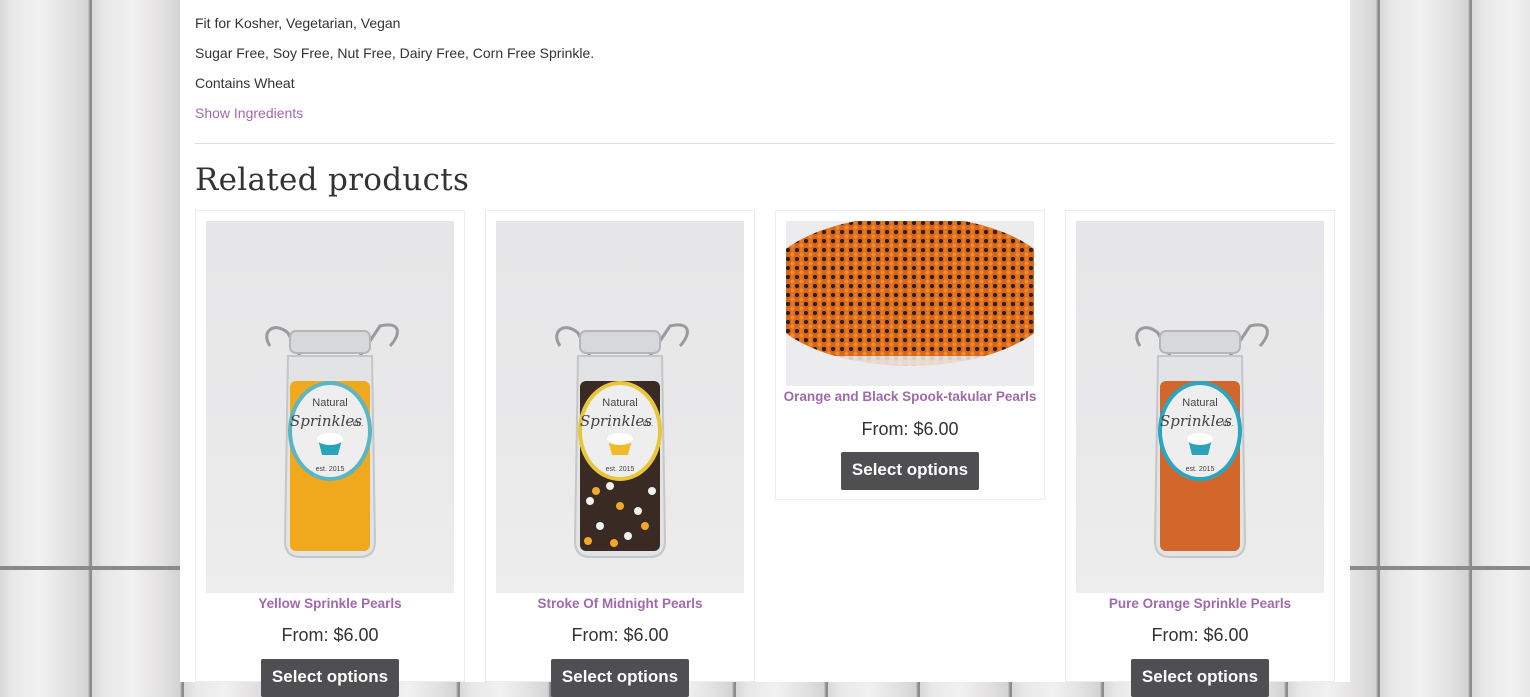 The height and width of the screenshot is (697, 1530). Describe the element at coordinates (1200, 603) in the screenshot. I see `product-name-link: Pure Orange Sprinkle Pearls` at that location.